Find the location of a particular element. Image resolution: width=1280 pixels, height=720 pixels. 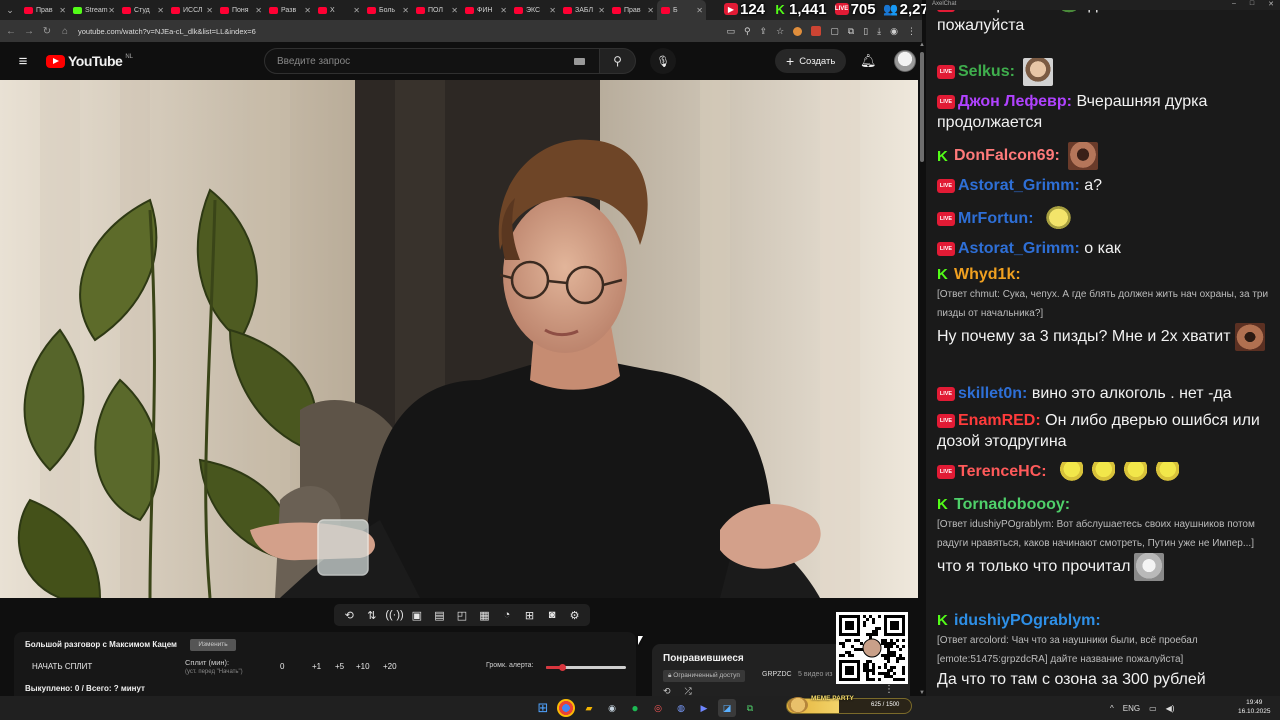

spotify-icon: ● is located at coordinates (635, 708).